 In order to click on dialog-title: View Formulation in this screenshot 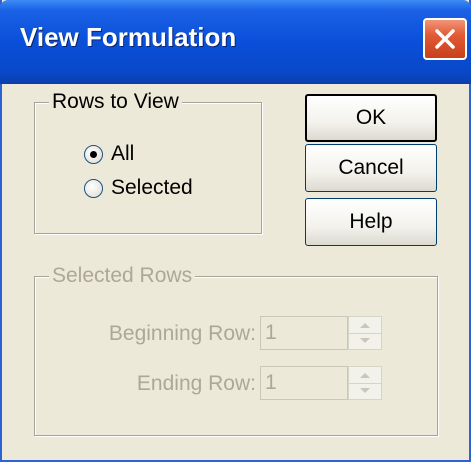, I will do `click(128, 37)`.